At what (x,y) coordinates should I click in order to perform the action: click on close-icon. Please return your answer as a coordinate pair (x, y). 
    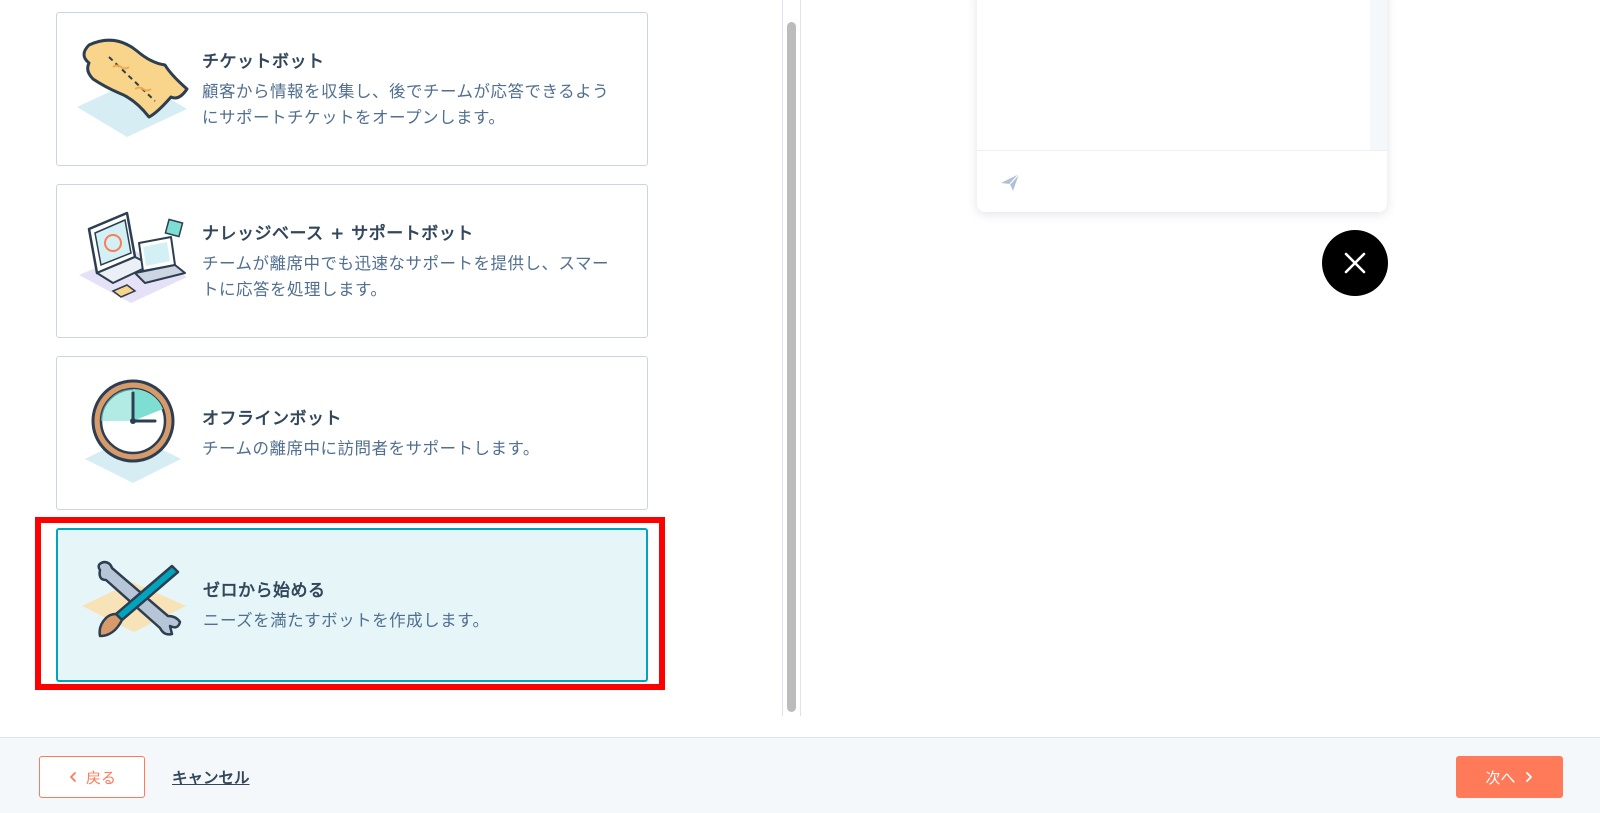
    Looking at the image, I should click on (1355, 263).